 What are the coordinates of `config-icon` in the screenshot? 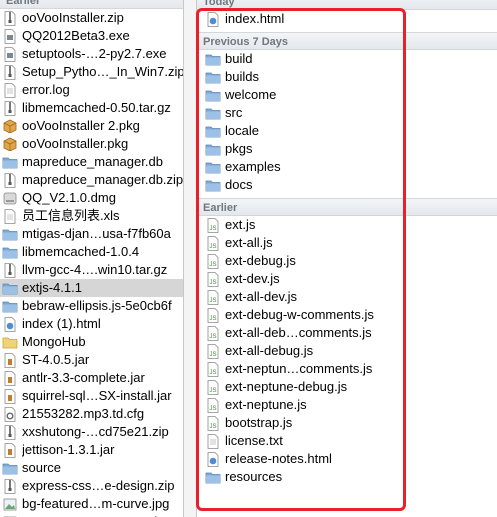 It's located at (10, 414).